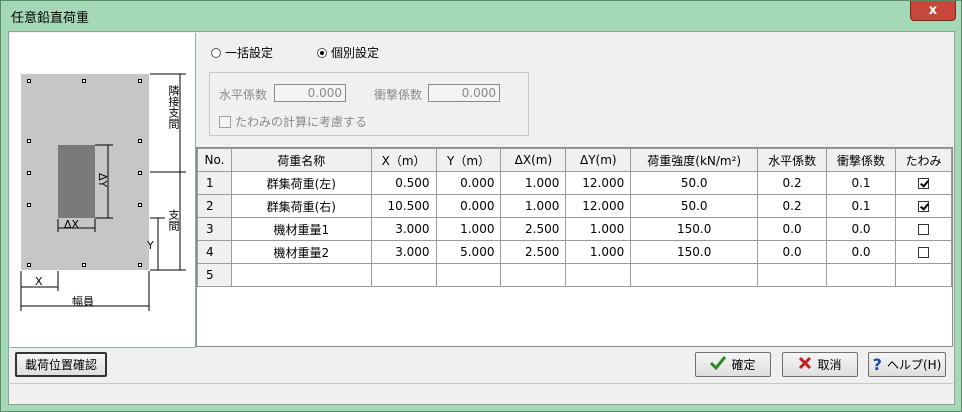  I want to click on ok-button: 確定, so click(733, 364).